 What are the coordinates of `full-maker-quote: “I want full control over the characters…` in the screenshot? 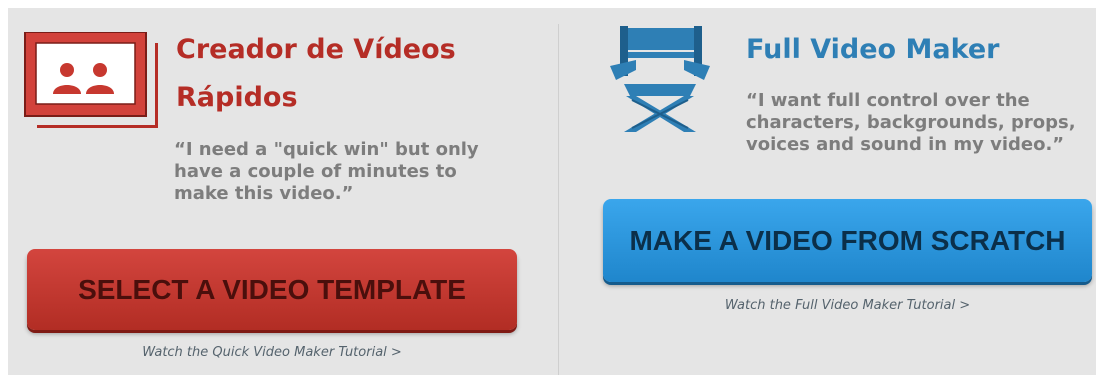 It's located at (911, 122).